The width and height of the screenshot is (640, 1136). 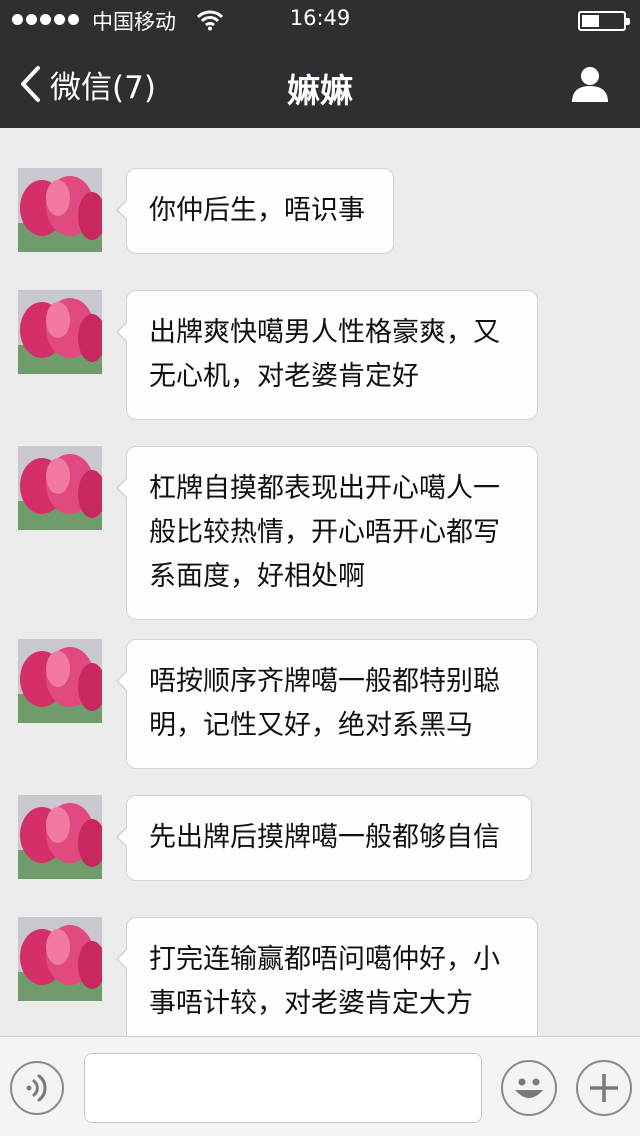 I want to click on smiley-icon, so click(x=529, y=1088).